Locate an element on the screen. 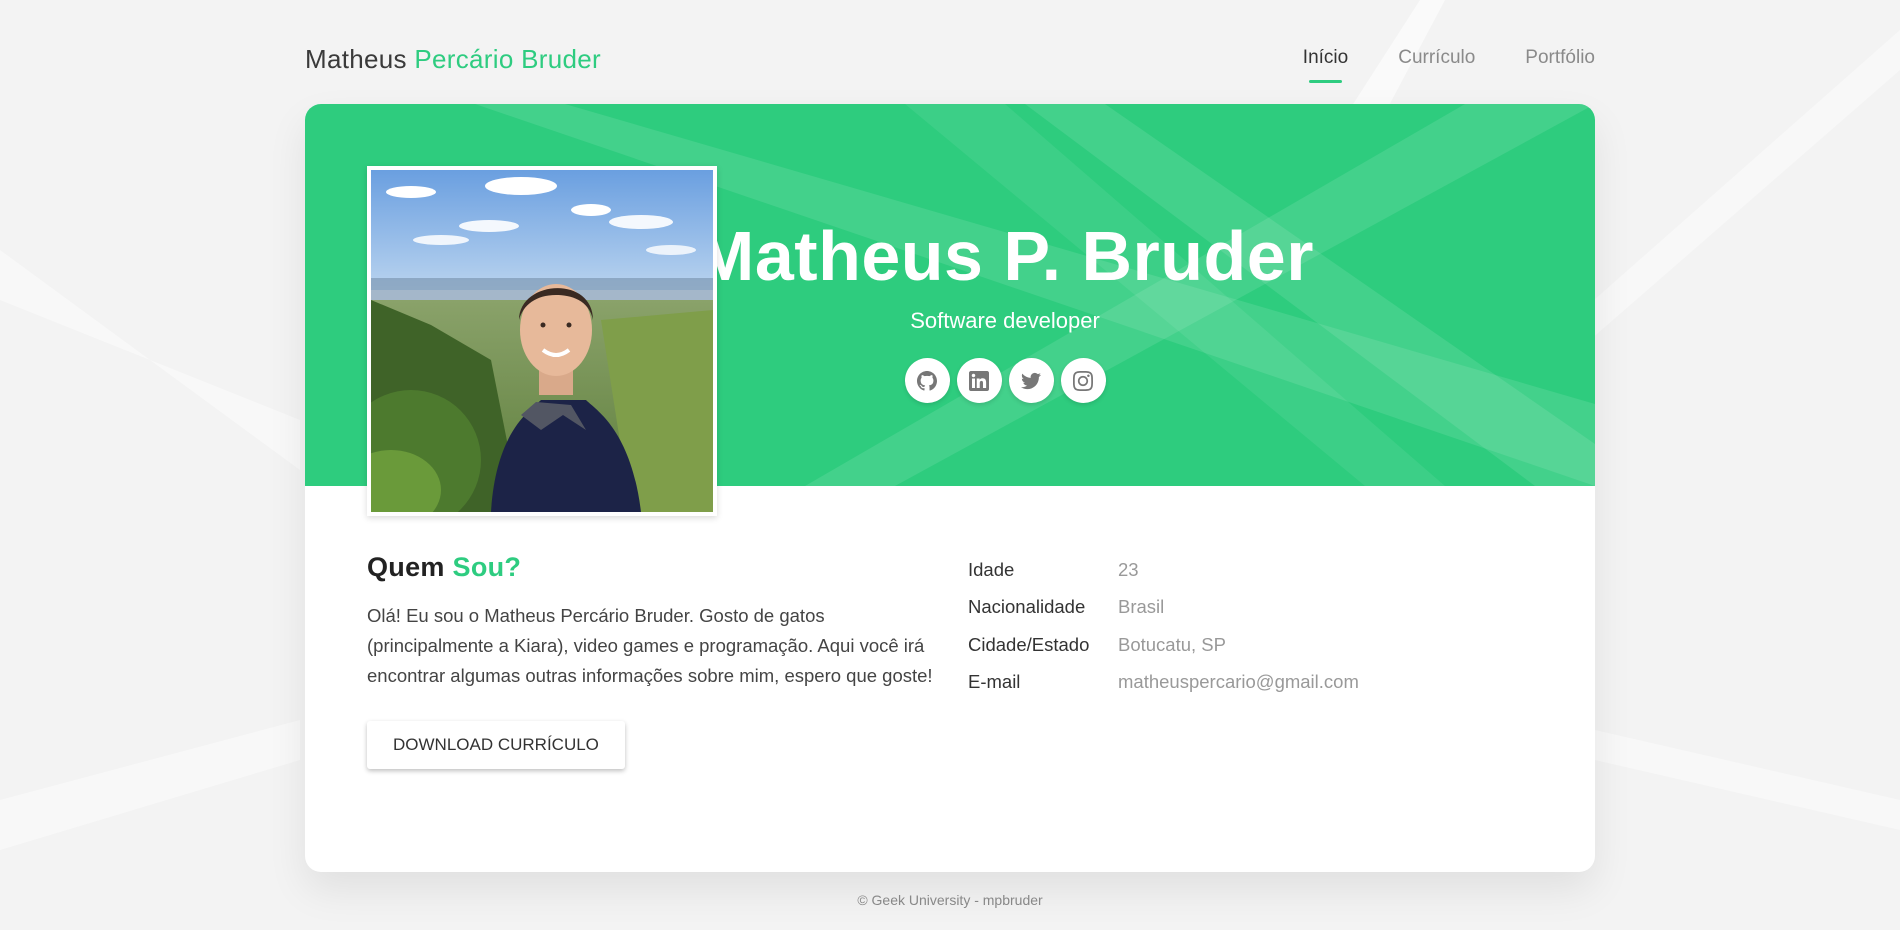  profile-photo is located at coordinates (542, 341).